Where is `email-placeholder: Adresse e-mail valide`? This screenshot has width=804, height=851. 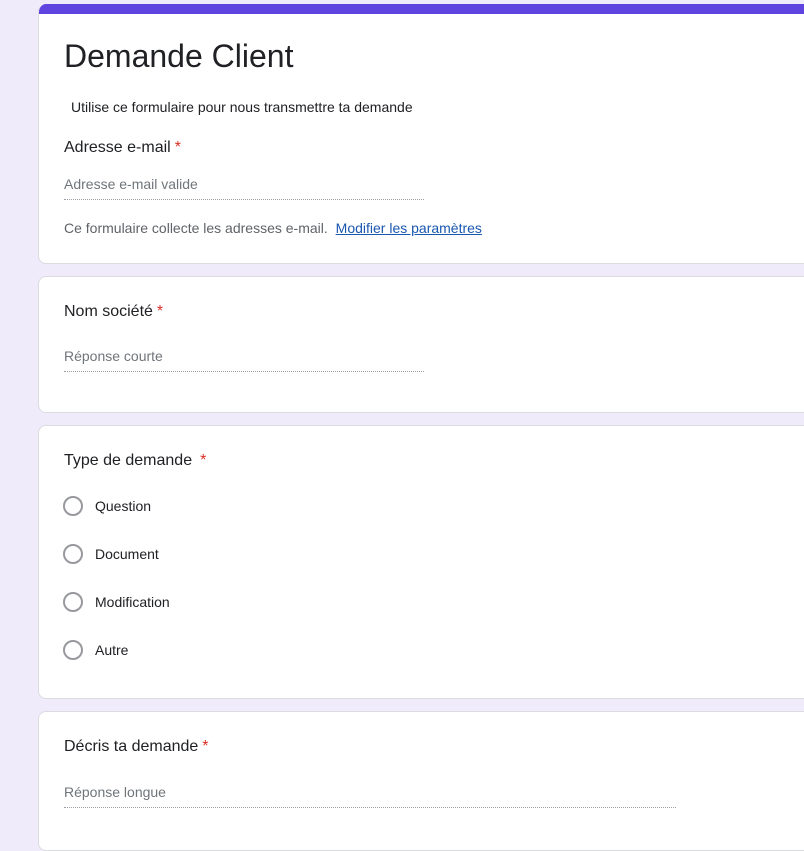
email-placeholder: Adresse e-mail valide is located at coordinates (131, 184).